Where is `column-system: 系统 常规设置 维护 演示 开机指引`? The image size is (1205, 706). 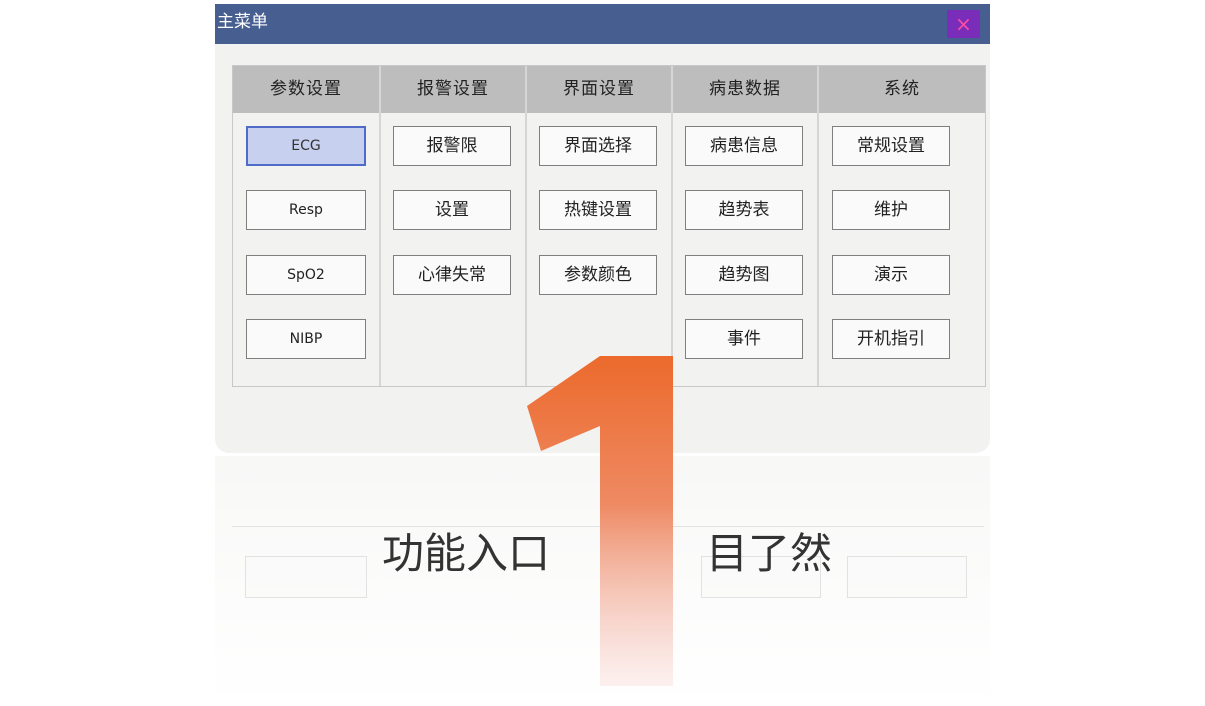 column-system: 系统 常规设置 维护 演示 开机指引 is located at coordinates (902, 226).